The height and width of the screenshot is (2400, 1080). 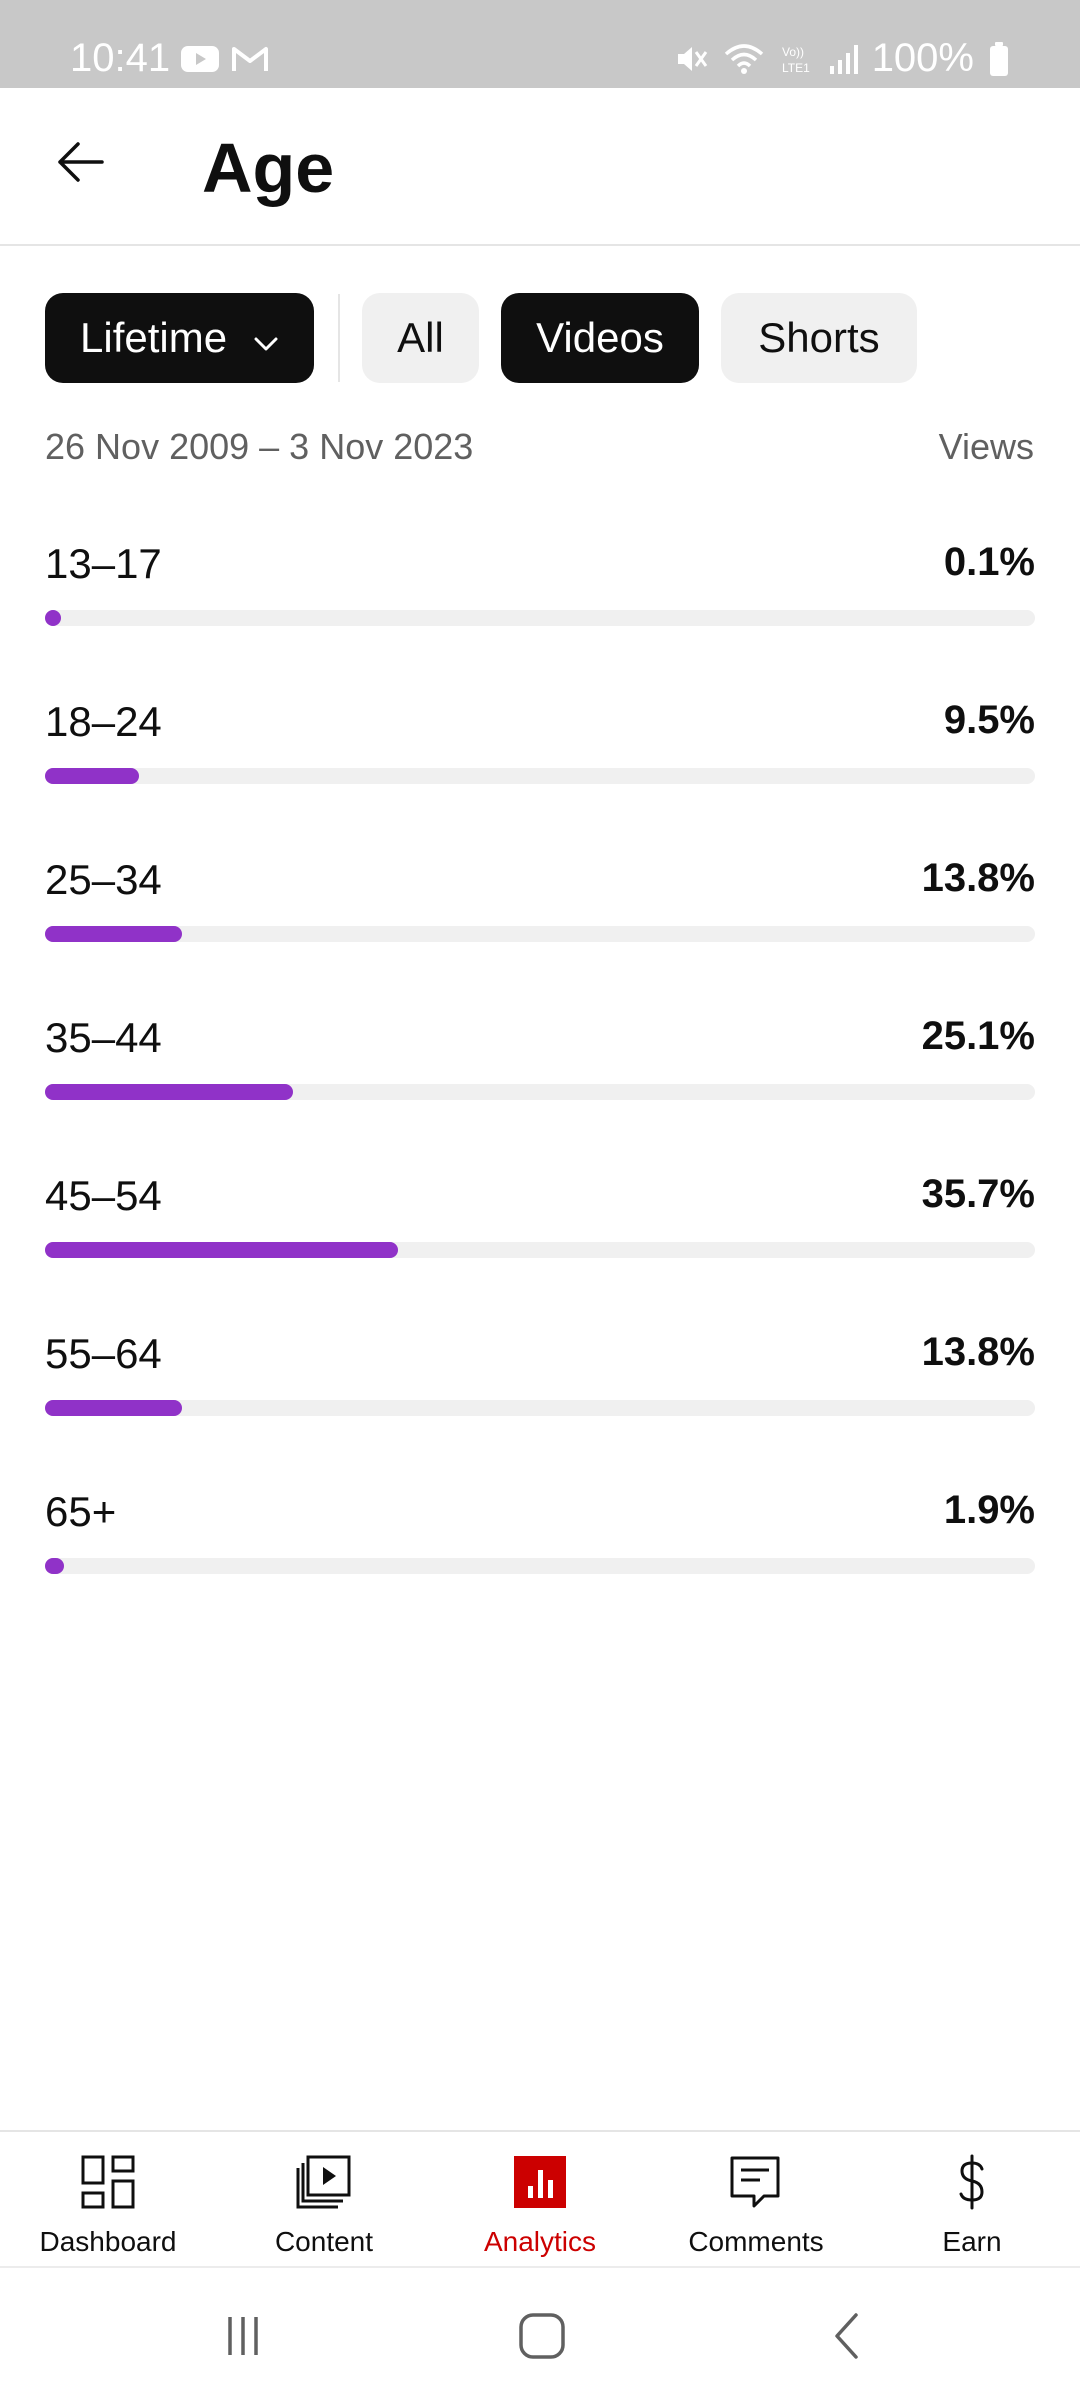 What do you see at coordinates (540, 167) in the screenshot?
I see `app-header: Age` at bounding box center [540, 167].